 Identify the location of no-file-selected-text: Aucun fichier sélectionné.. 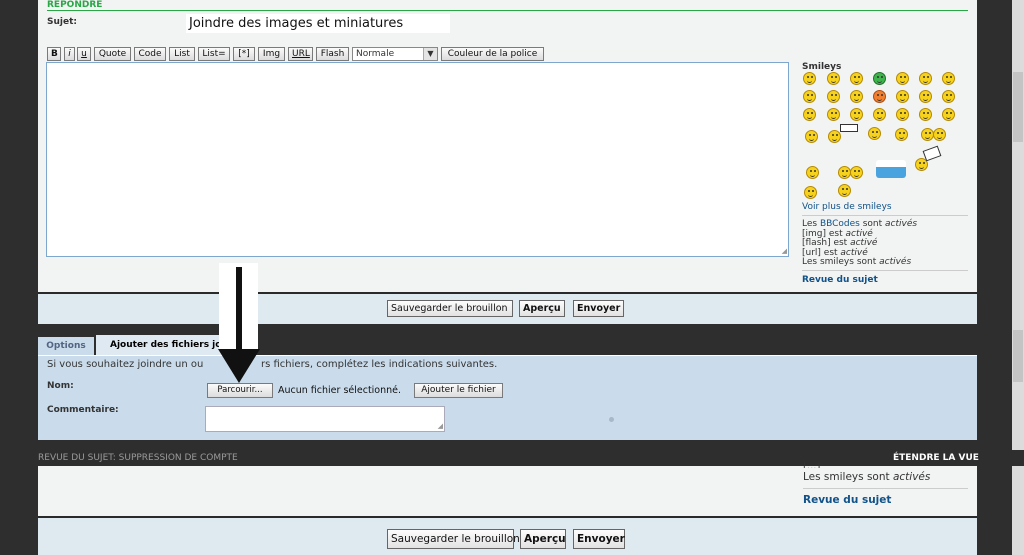
(340, 390).